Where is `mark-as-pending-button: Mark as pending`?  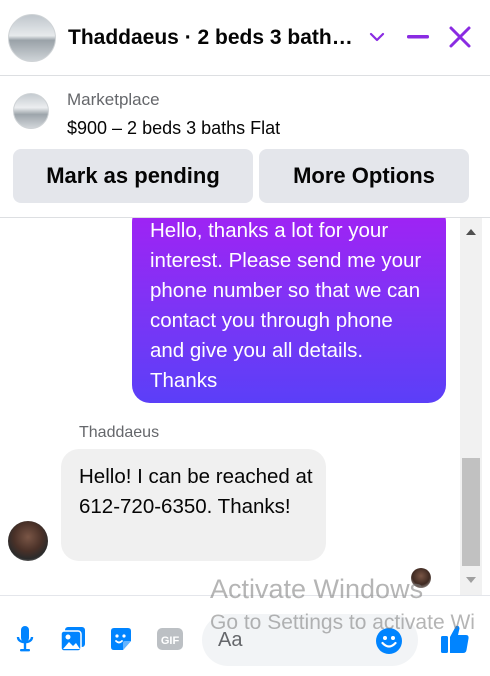 mark-as-pending-button: Mark as pending is located at coordinates (133, 176).